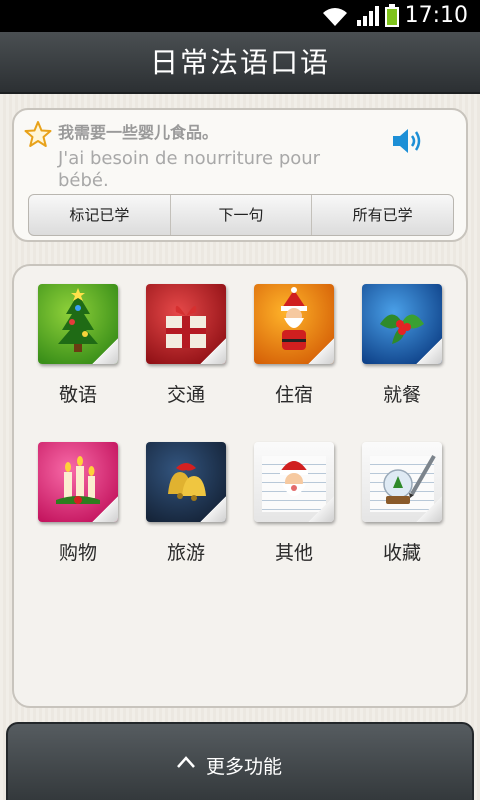 This screenshot has height=800, width=480. I want to click on next-sentence-button: 下一句, so click(242, 215).